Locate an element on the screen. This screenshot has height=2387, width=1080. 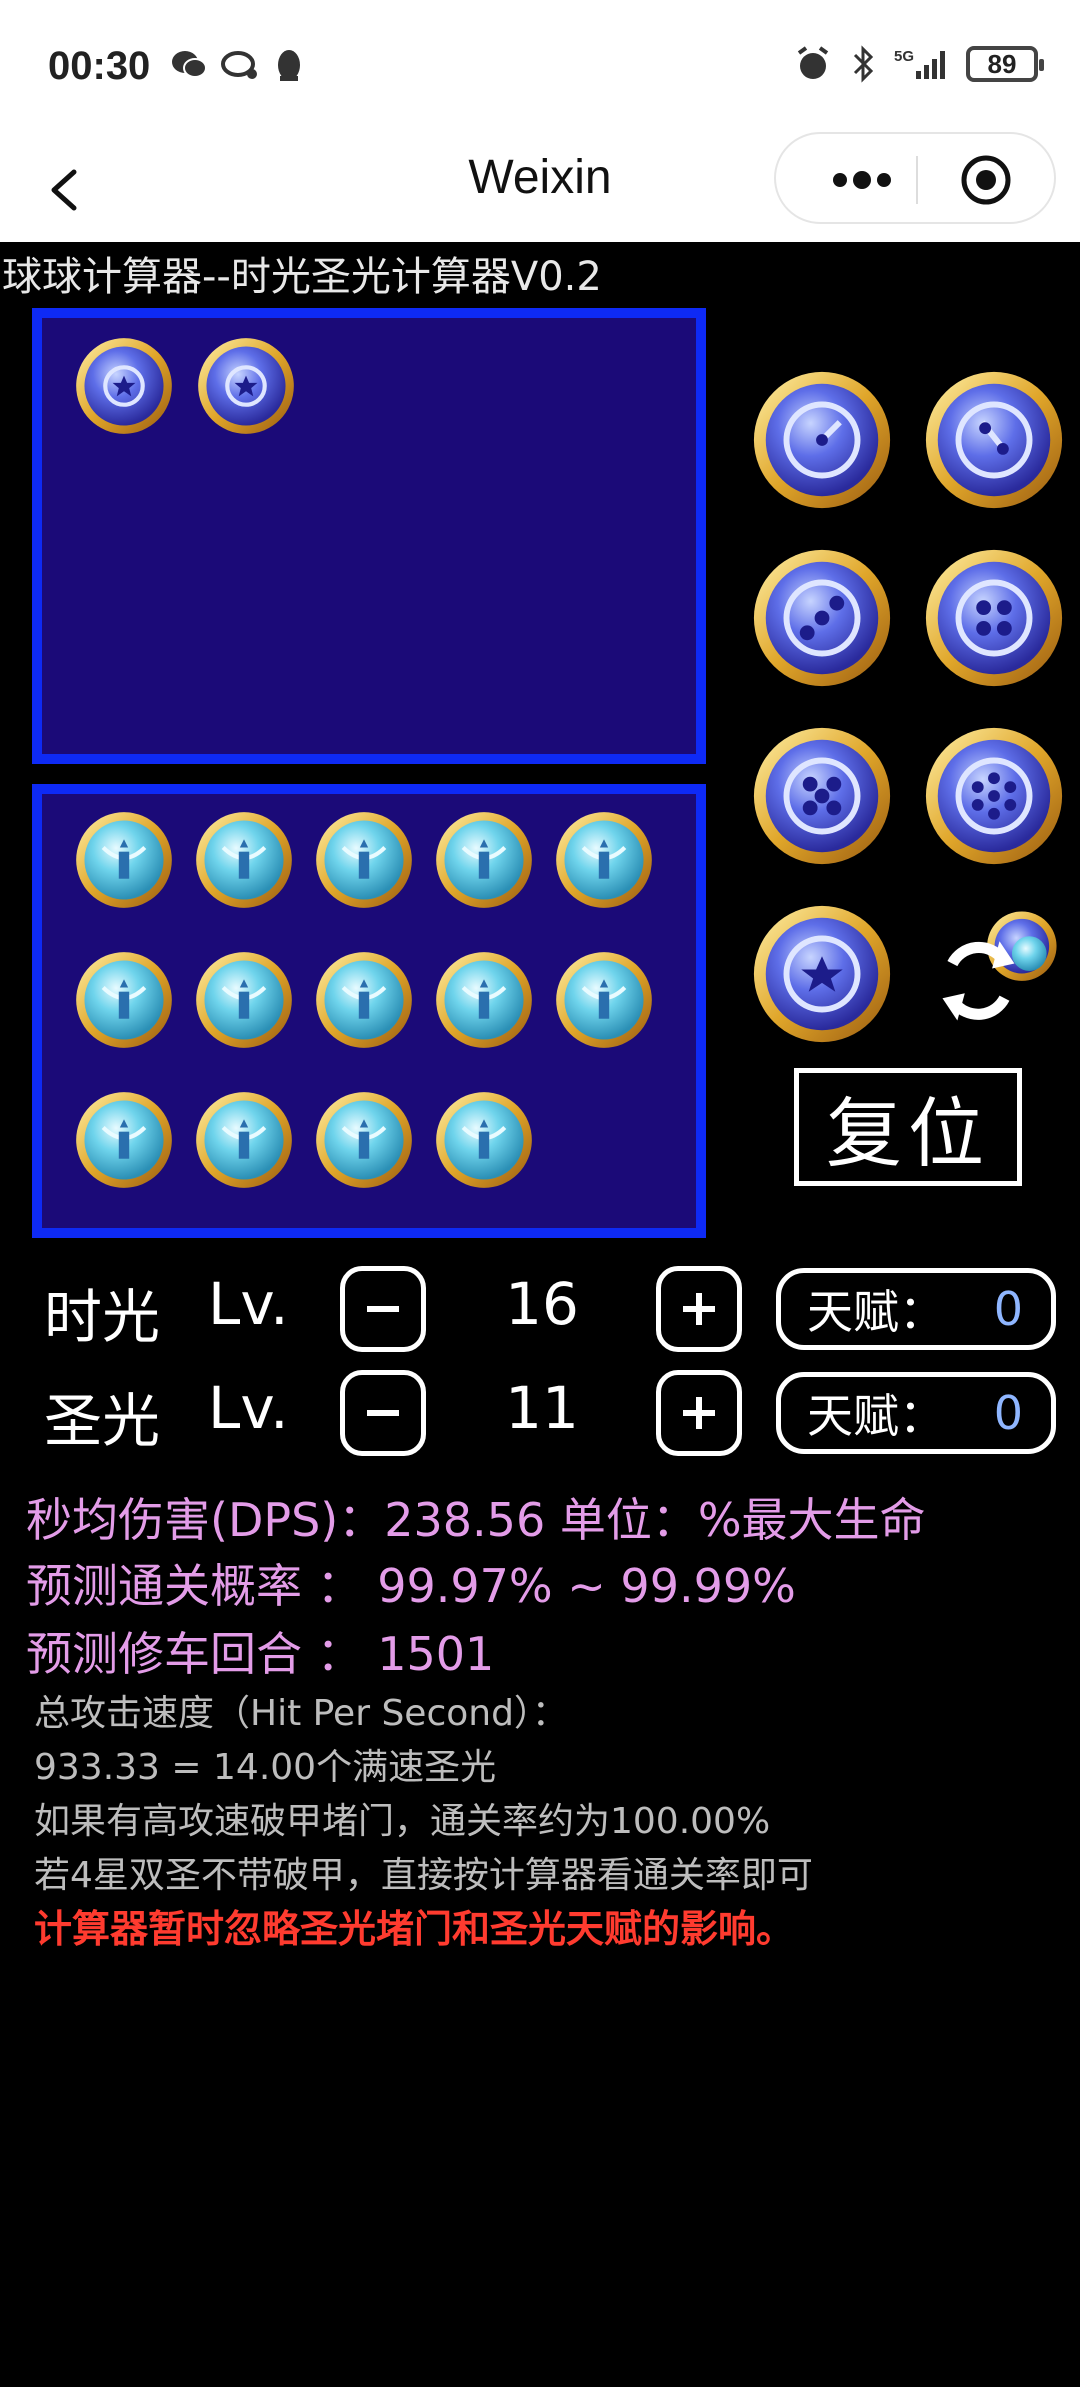
time-level-value: 16 is located at coordinates (542, 1304).